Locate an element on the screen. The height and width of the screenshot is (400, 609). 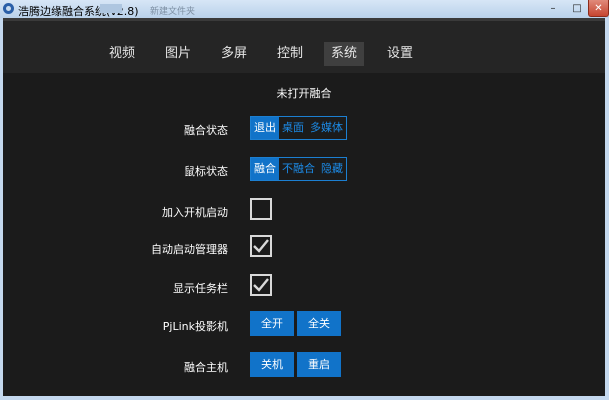
startup-checkbox is located at coordinates (261, 209).